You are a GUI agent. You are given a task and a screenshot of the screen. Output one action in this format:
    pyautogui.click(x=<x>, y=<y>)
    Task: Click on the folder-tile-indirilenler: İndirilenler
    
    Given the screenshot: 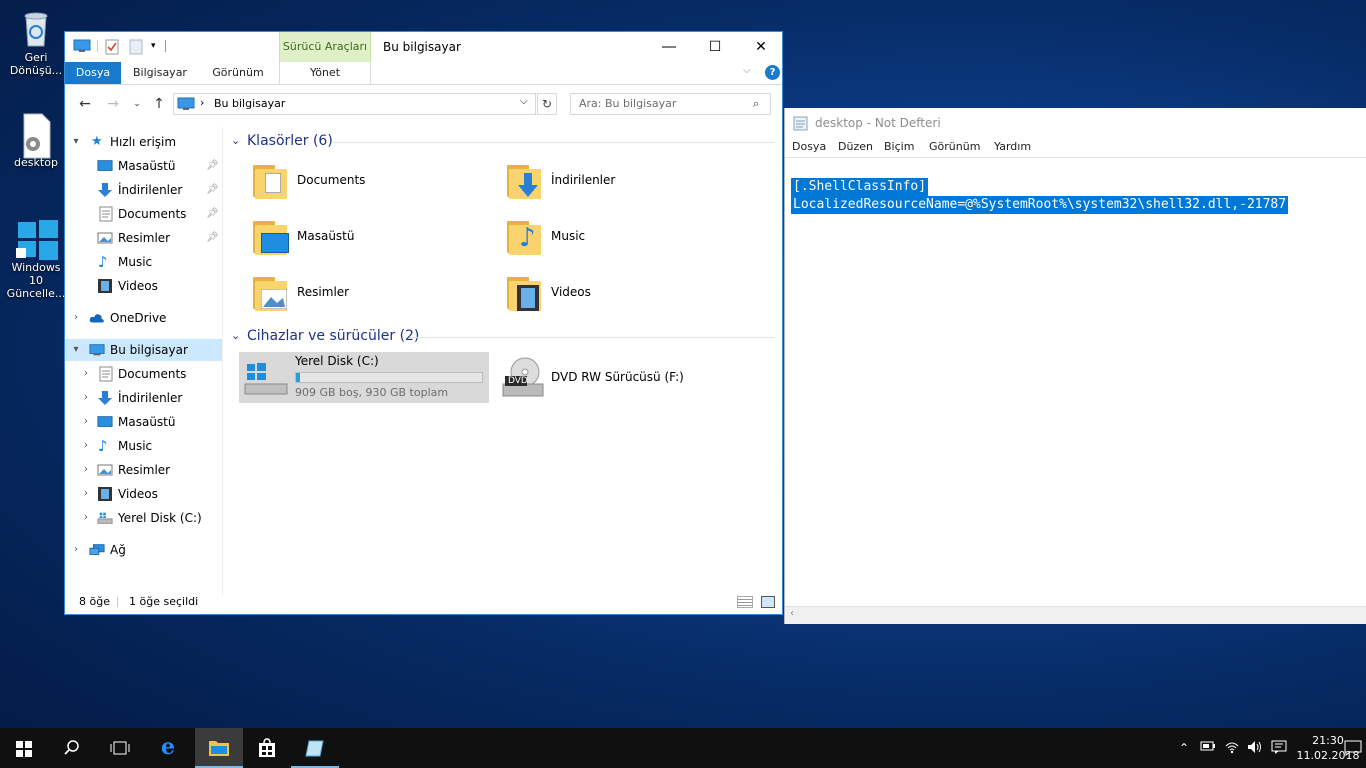 What is the action you would take?
    pyautogui.click(x=613, y=182)
    